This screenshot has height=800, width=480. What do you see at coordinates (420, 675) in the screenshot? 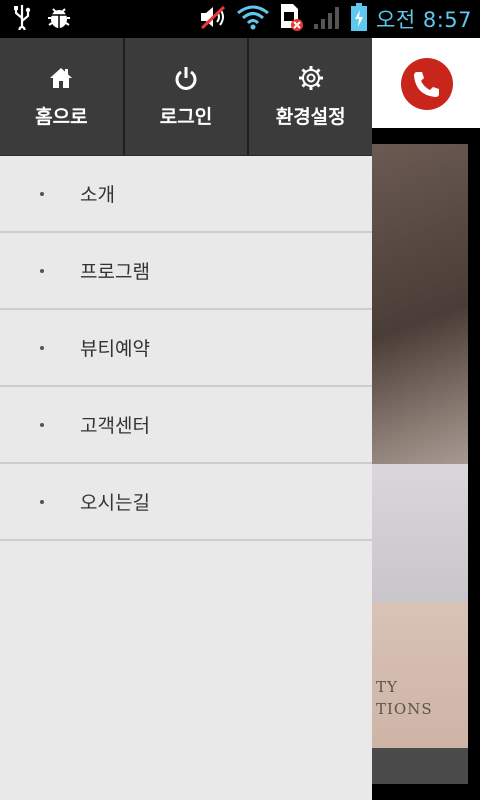
I see `background-banner: TY TIONS` at bounding box center [420, 675].